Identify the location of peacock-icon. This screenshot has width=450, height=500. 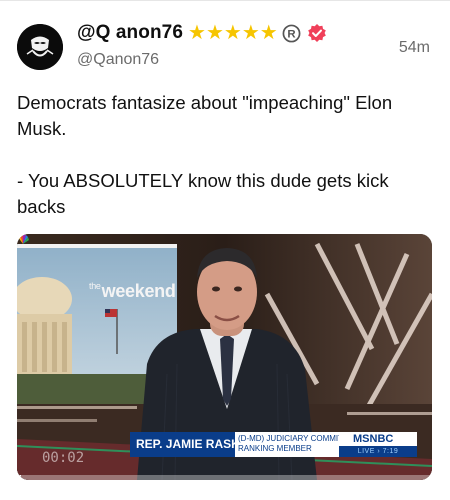
(23, 239).